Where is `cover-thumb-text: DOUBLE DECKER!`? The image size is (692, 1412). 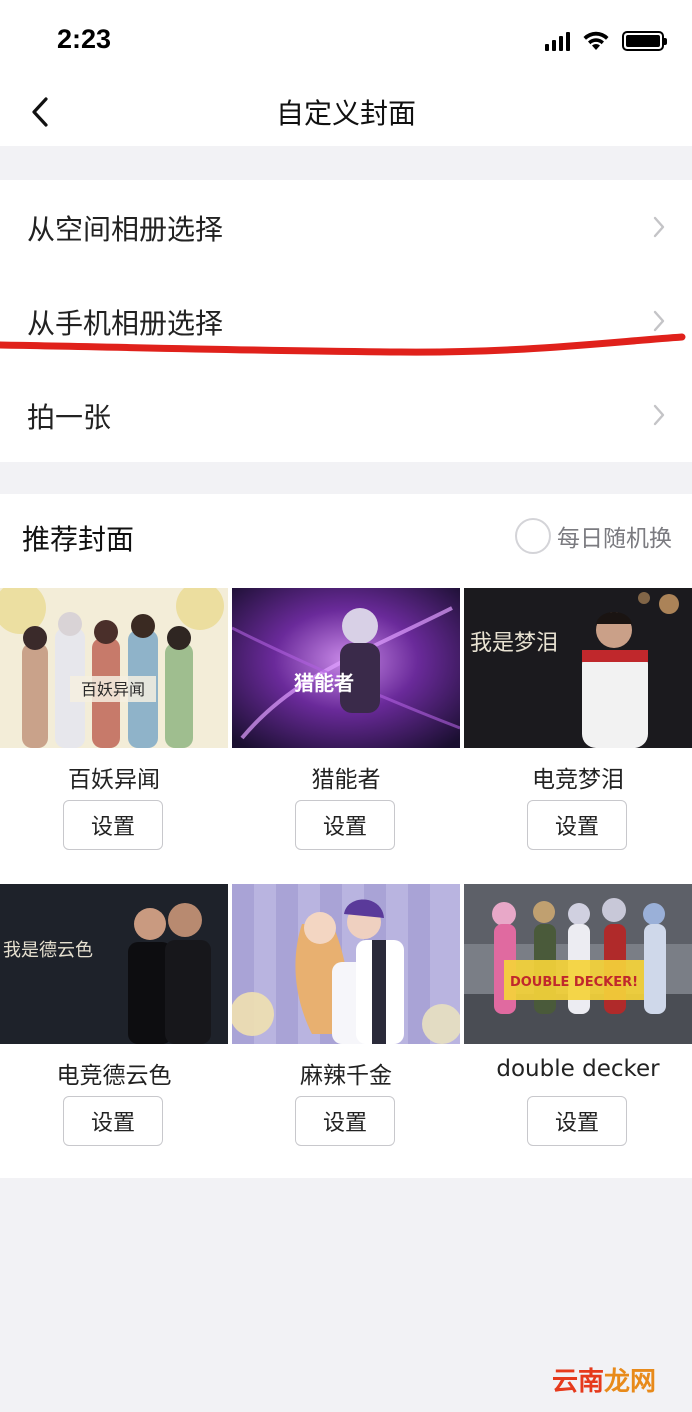 cover-thumb-text: DOUBLE DECKER! is located at coordinates (574, 982).